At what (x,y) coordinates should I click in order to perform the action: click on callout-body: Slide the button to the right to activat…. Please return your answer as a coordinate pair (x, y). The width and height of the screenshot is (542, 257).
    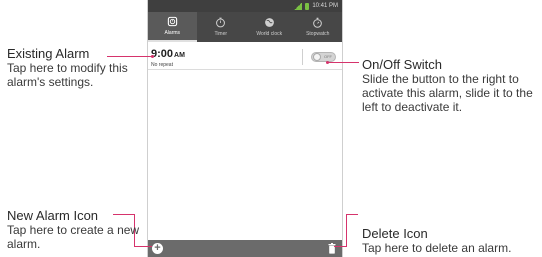
    Looking at the image, I should click on (447, 93).